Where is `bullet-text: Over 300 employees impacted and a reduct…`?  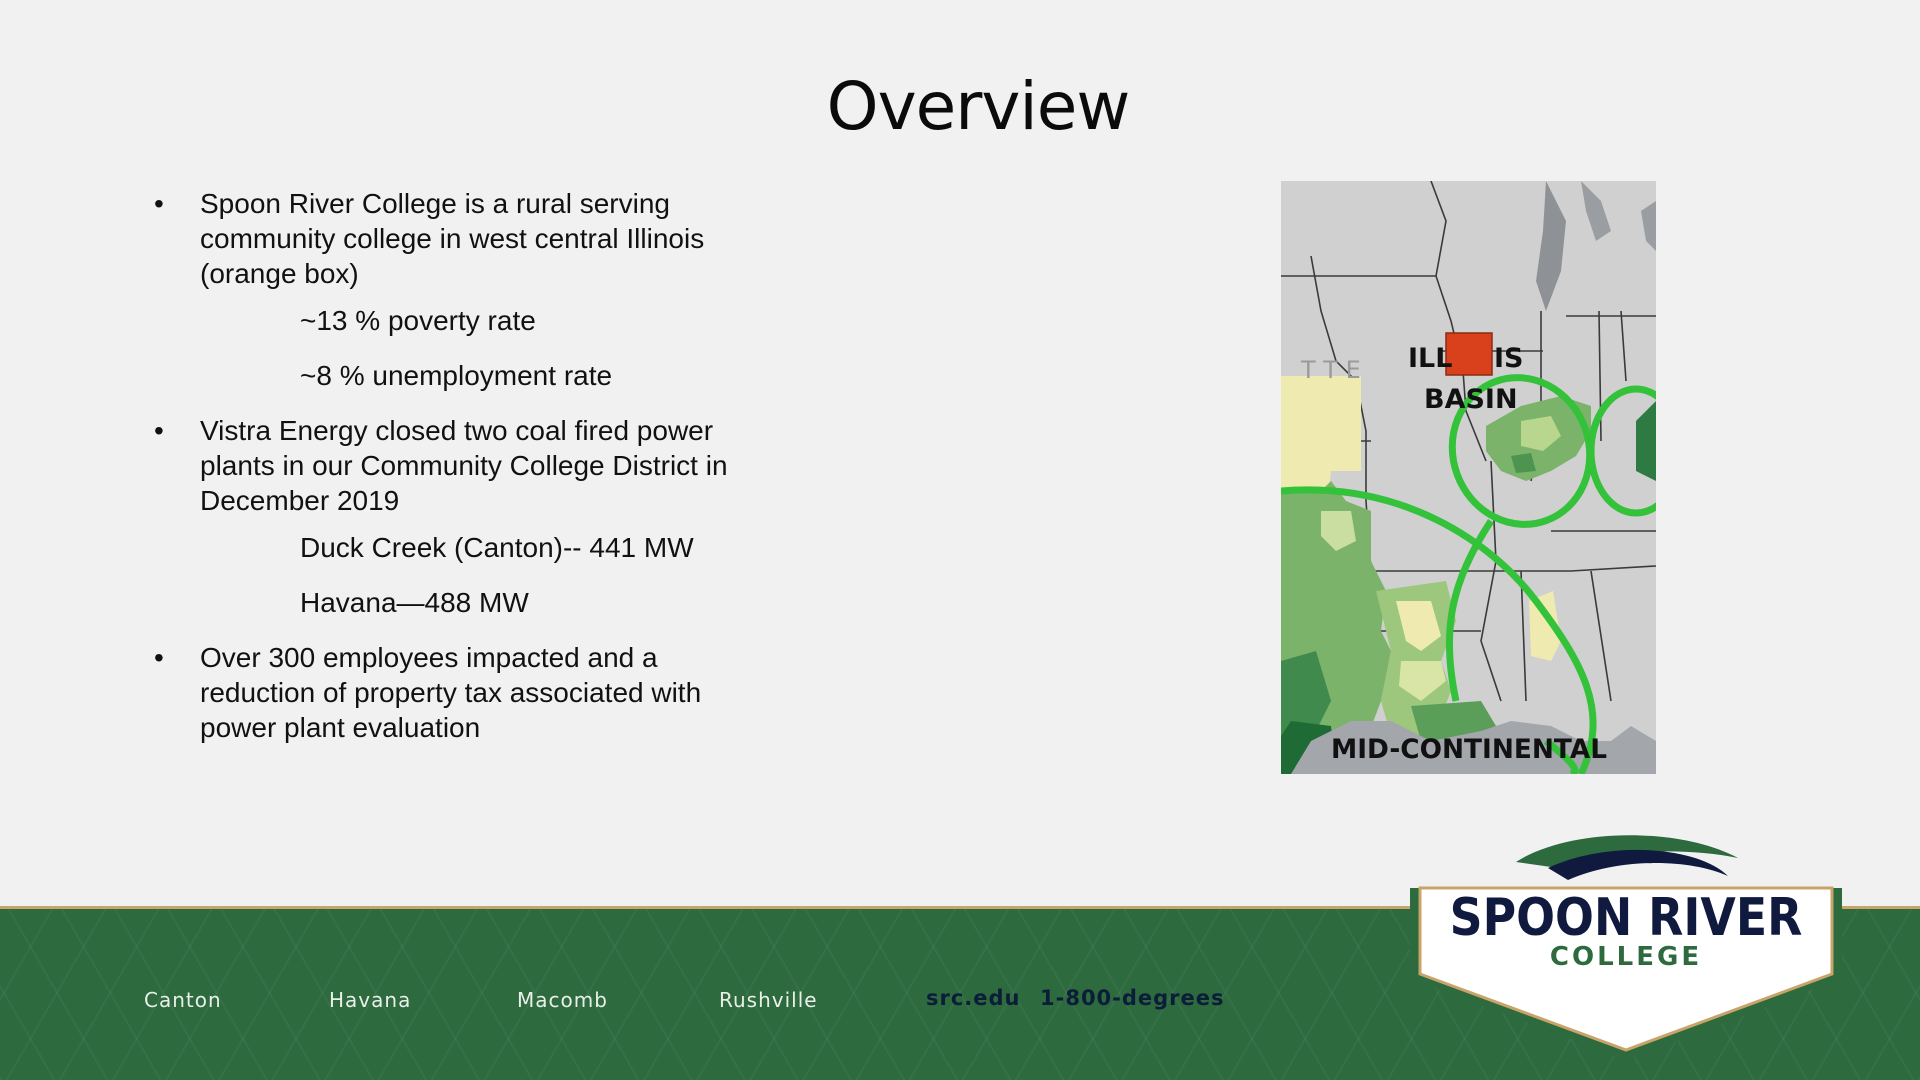
bullet-text: Over 300 employees impacted and a reduct… is located at coordinates (451, 692).